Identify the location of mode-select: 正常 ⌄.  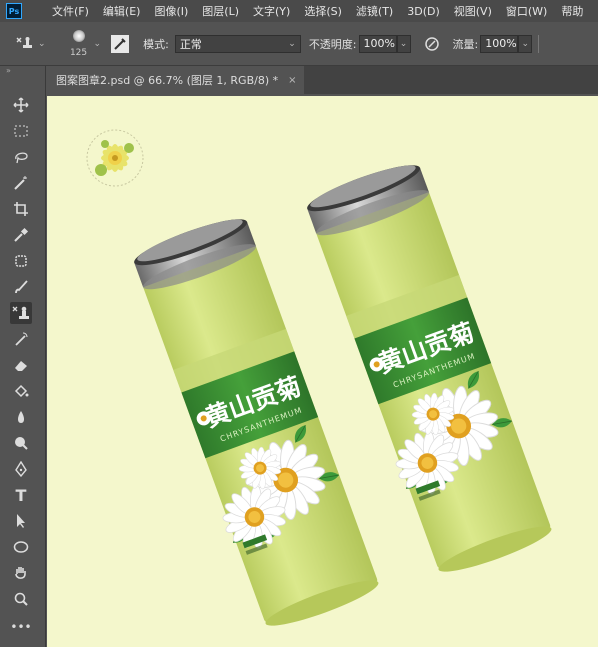
(237, 43).